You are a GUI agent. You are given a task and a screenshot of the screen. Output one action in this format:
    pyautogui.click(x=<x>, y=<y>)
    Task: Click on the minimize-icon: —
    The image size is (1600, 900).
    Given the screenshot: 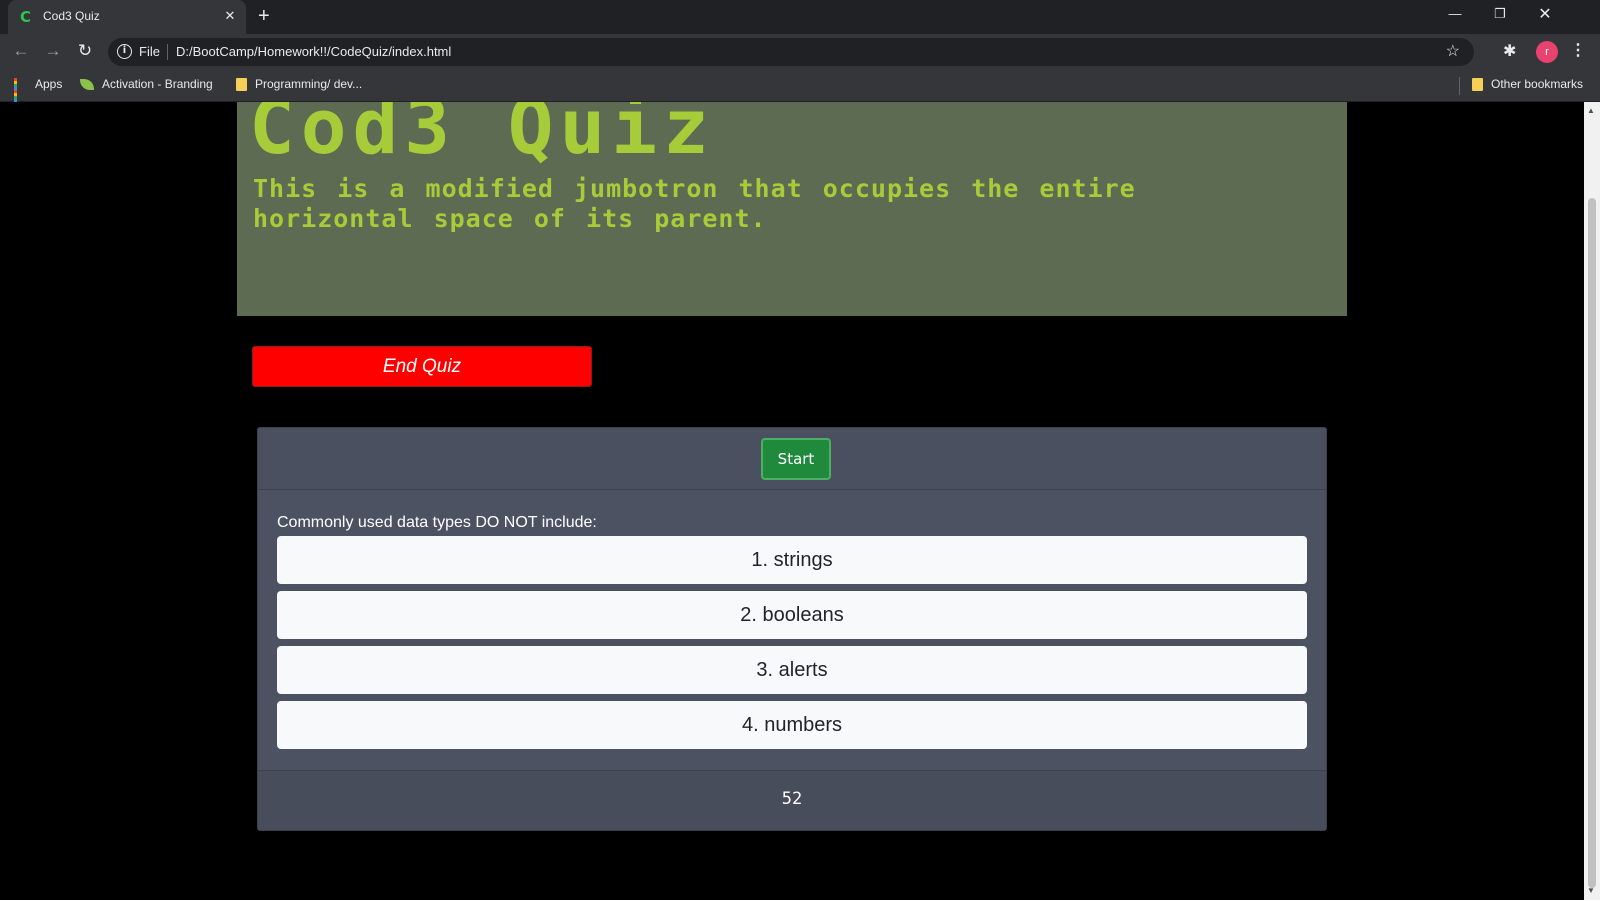 What is the action you would take?
    pyautogui.click(x=1455, y=13)
    